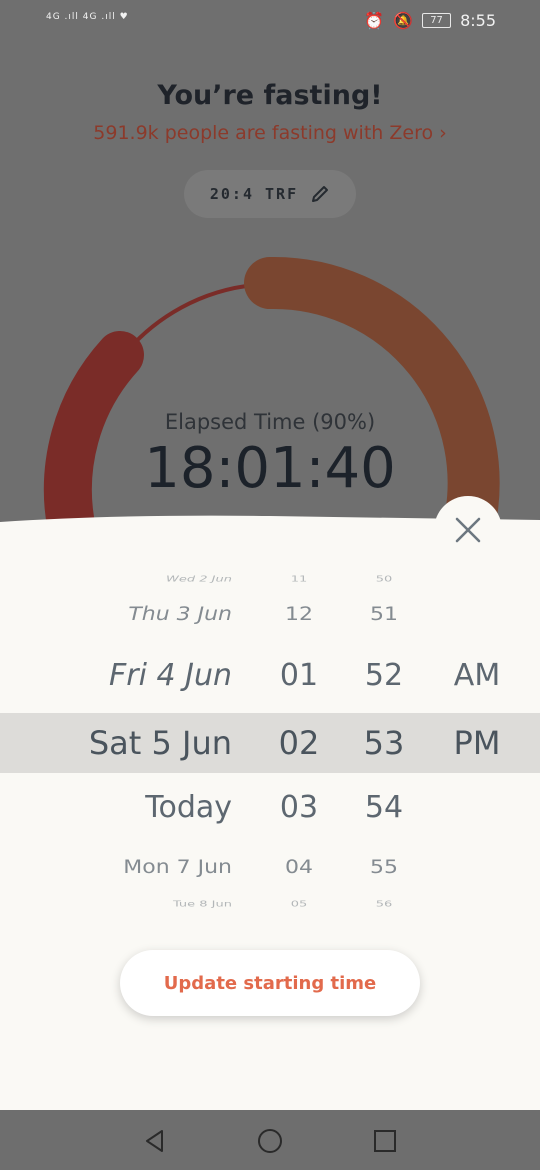 Image resolution: width=540 pixels, height=1170 pixels. I want to click on date-option: Mon 7 Jun, so click(177, 867).